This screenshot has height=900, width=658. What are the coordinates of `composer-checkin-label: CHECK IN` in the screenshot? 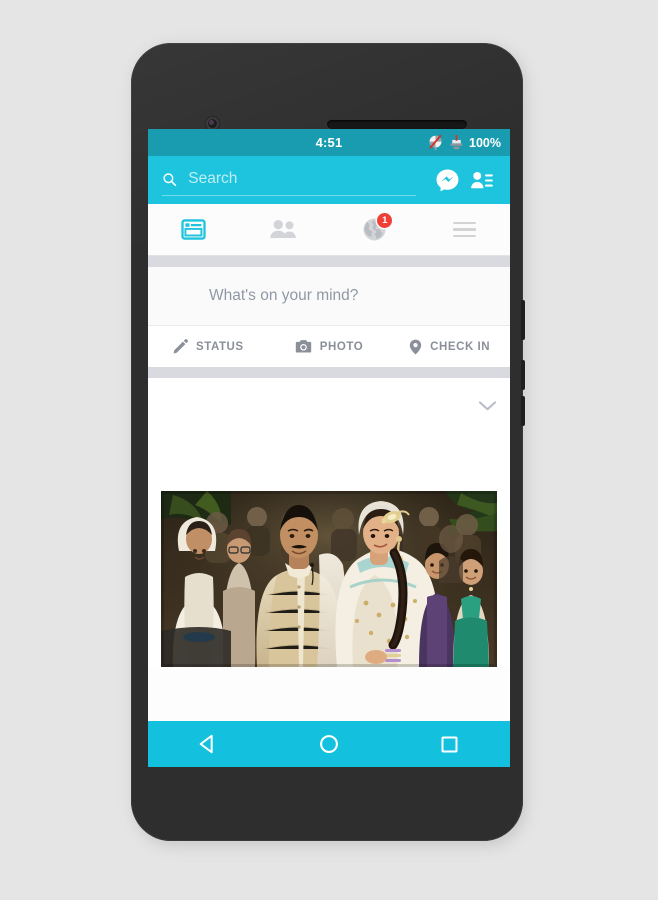 It's located at (460, 346).